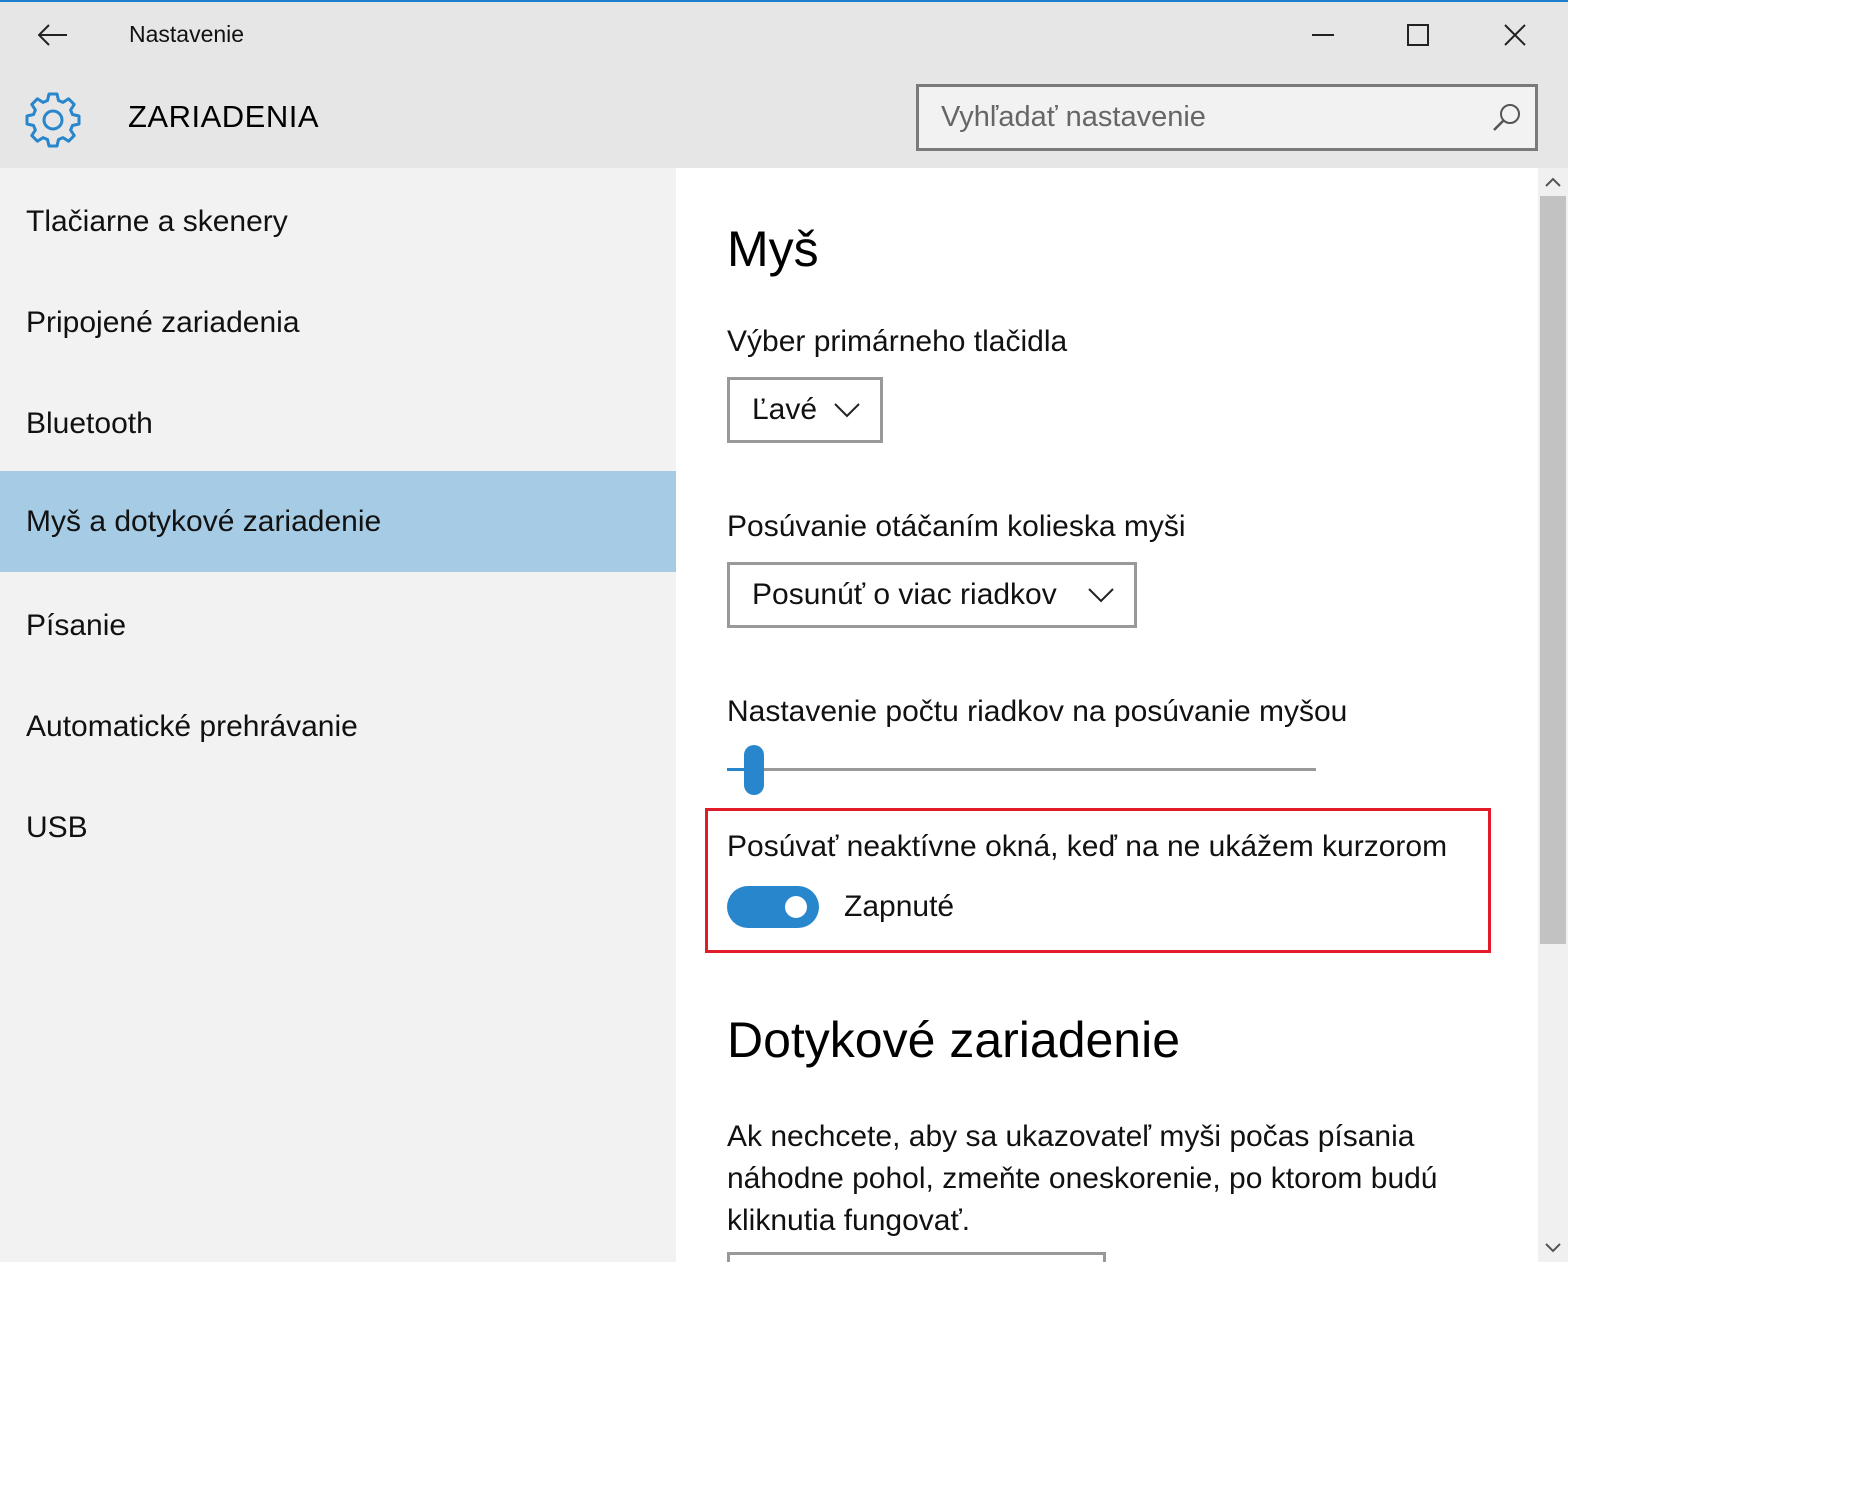 Image resolution: width=1863 pixels, height=1500 pixels. I want to click on title-bar: Nastavenie, so click(784, 35).